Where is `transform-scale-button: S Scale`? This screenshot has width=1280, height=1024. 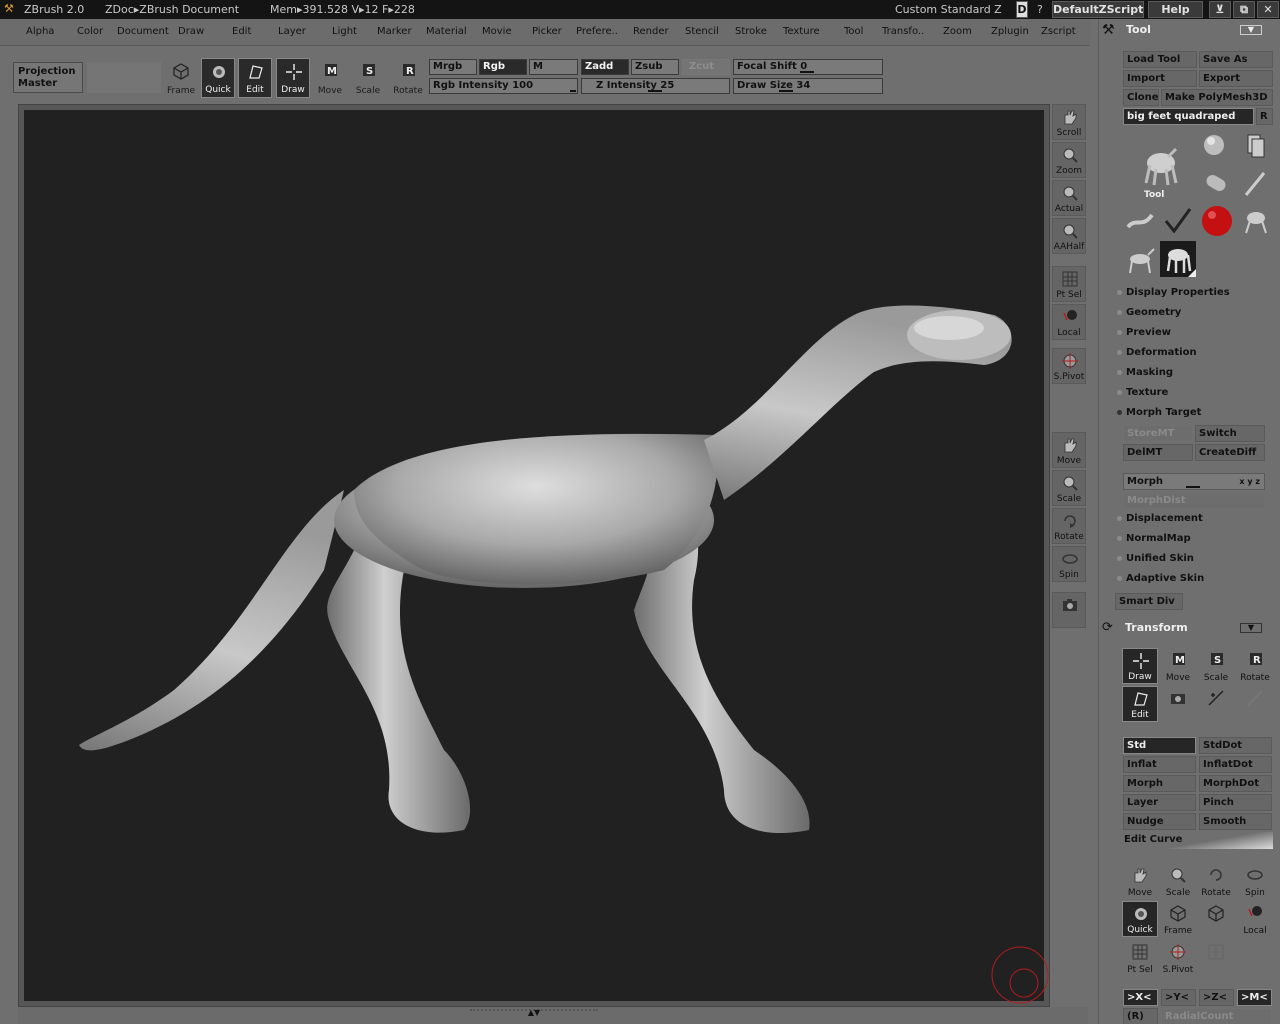
transform-scale-button: S Scale is located at coordinates (1216, 666).